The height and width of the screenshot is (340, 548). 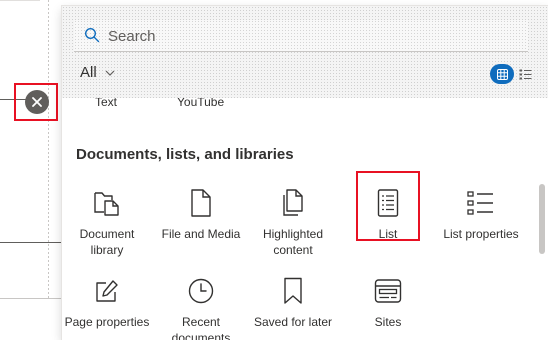 I want to click on tile-recent-documents: Recent documents, so click(x=201, y=307).